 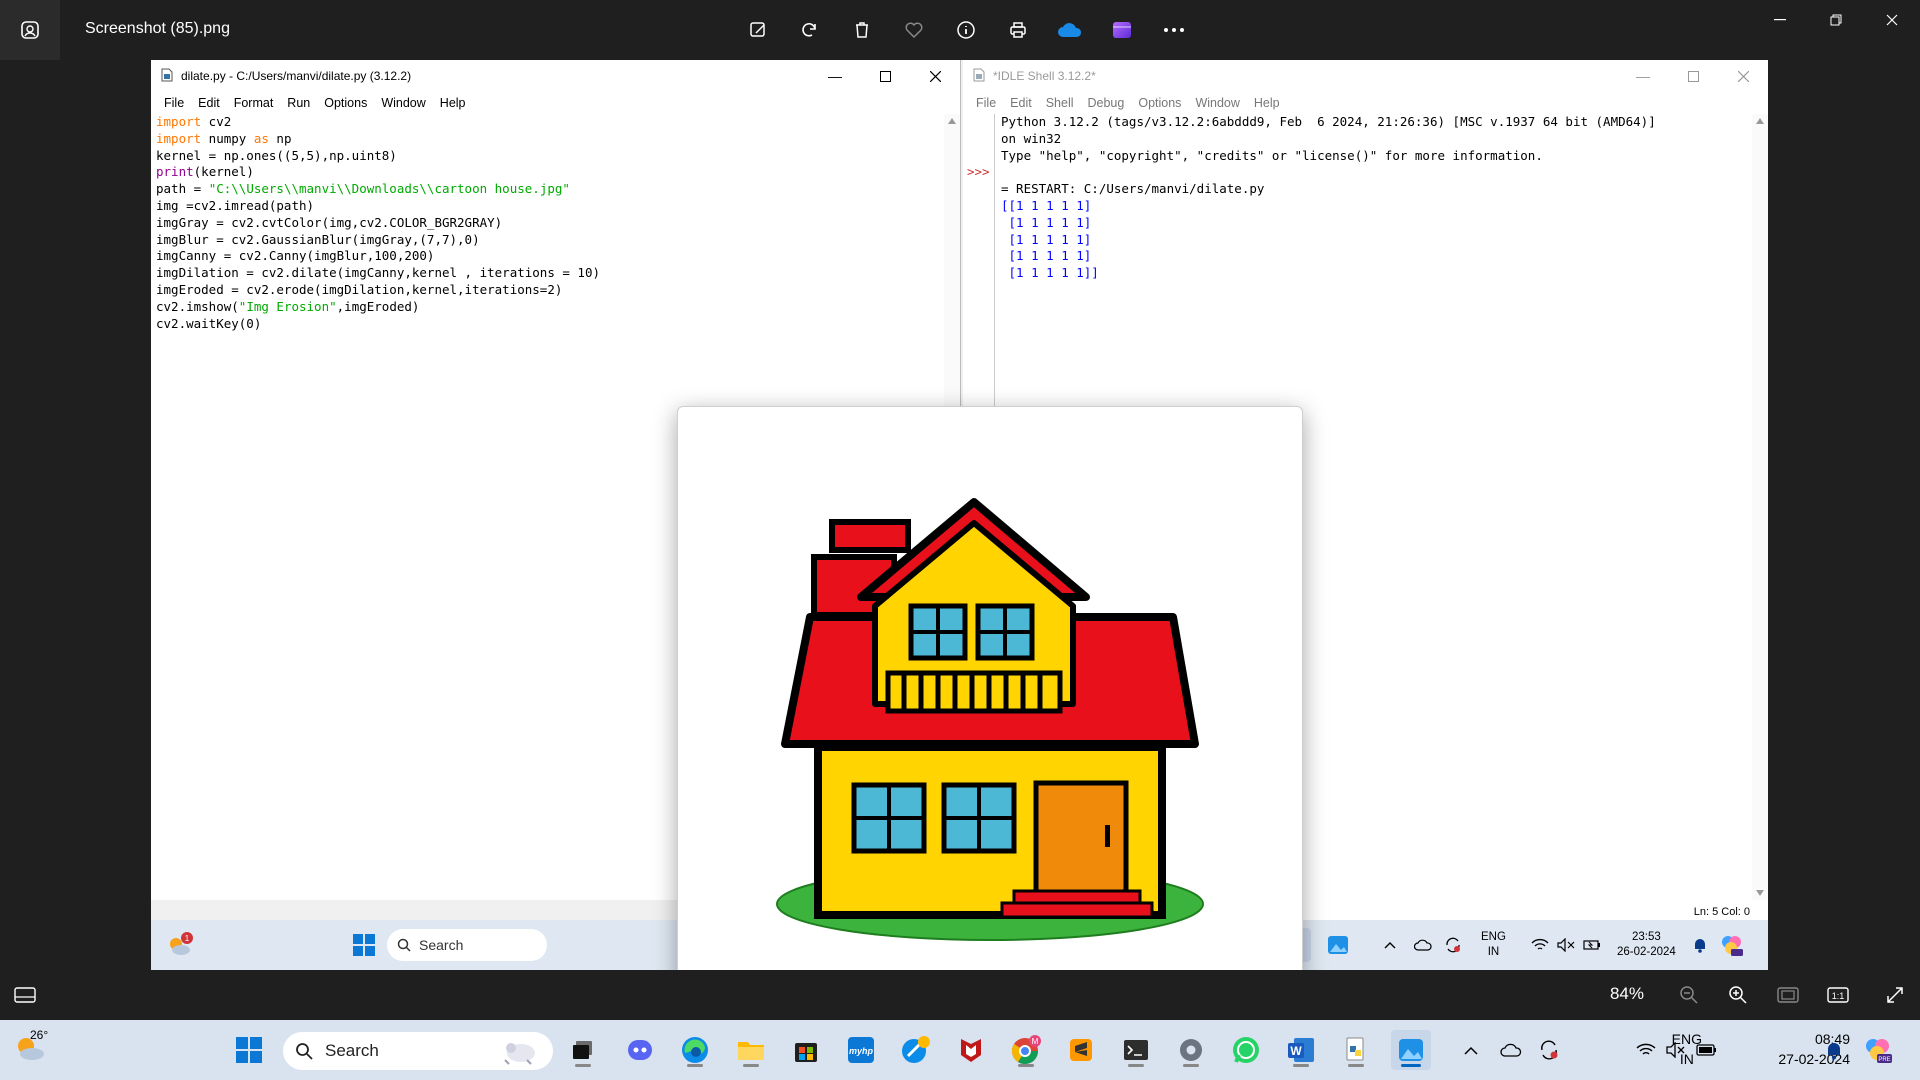 I want to click on start-button, so click(x=249, y=1050).